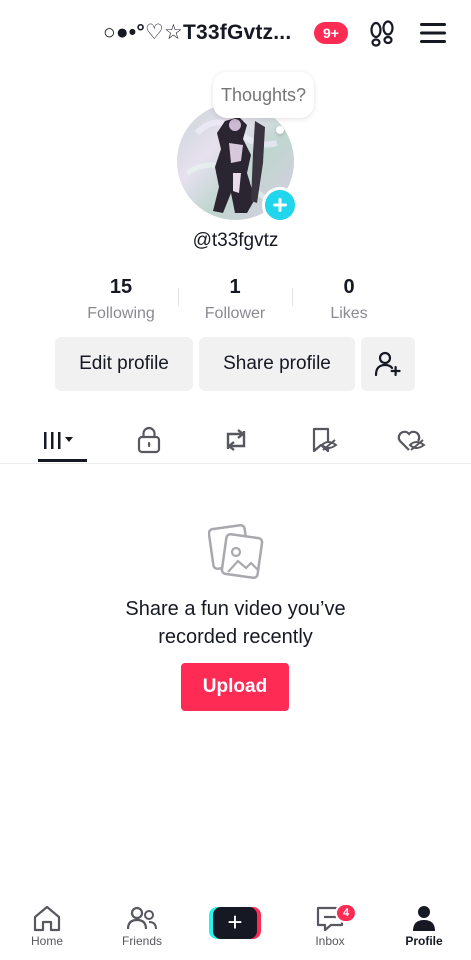  Describe the element at coordinates (349, 287) in the screenshot. I see `likes-count: 0` at that location.